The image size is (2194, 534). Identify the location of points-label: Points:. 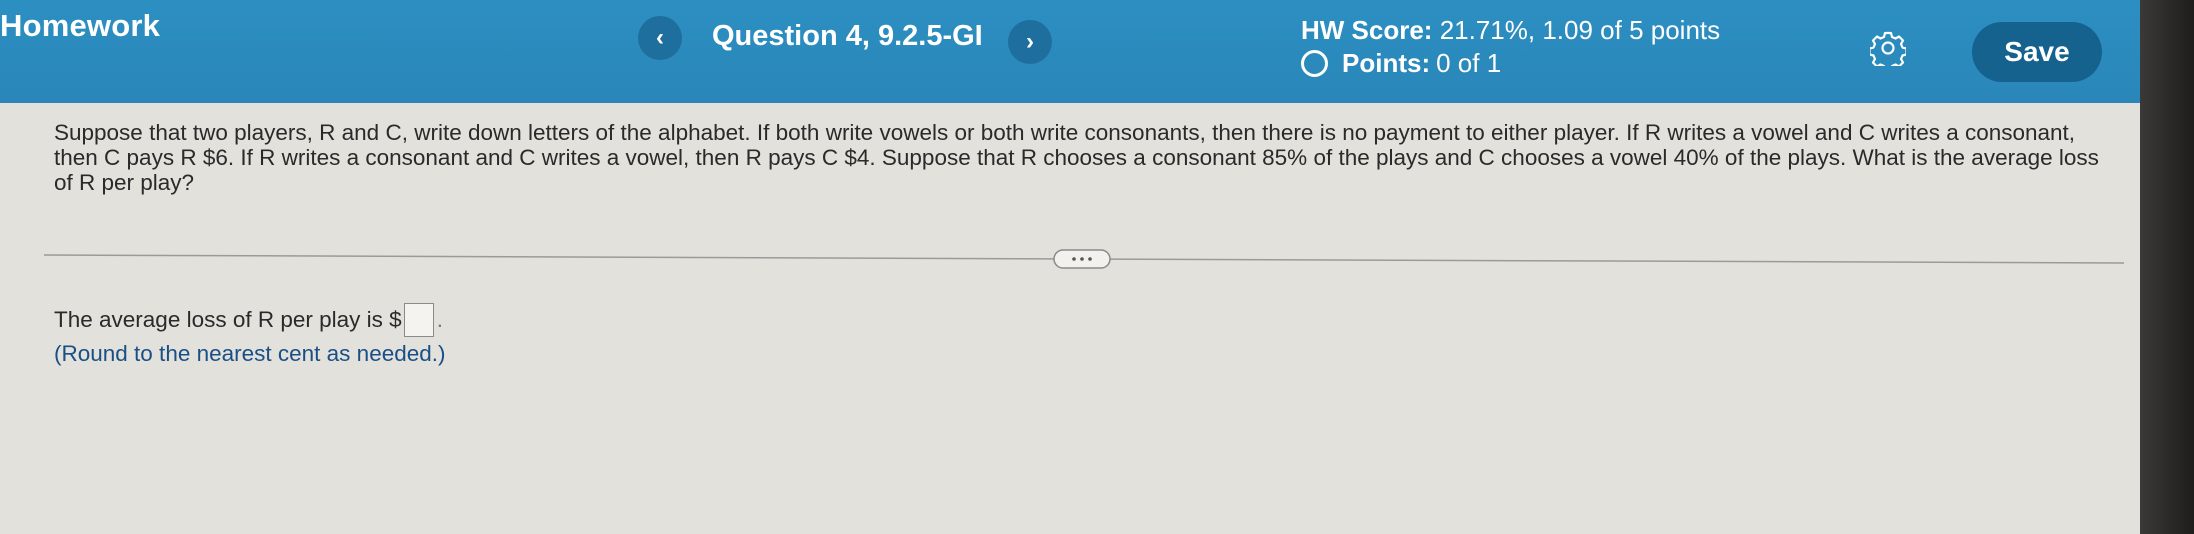
(1386, 62).